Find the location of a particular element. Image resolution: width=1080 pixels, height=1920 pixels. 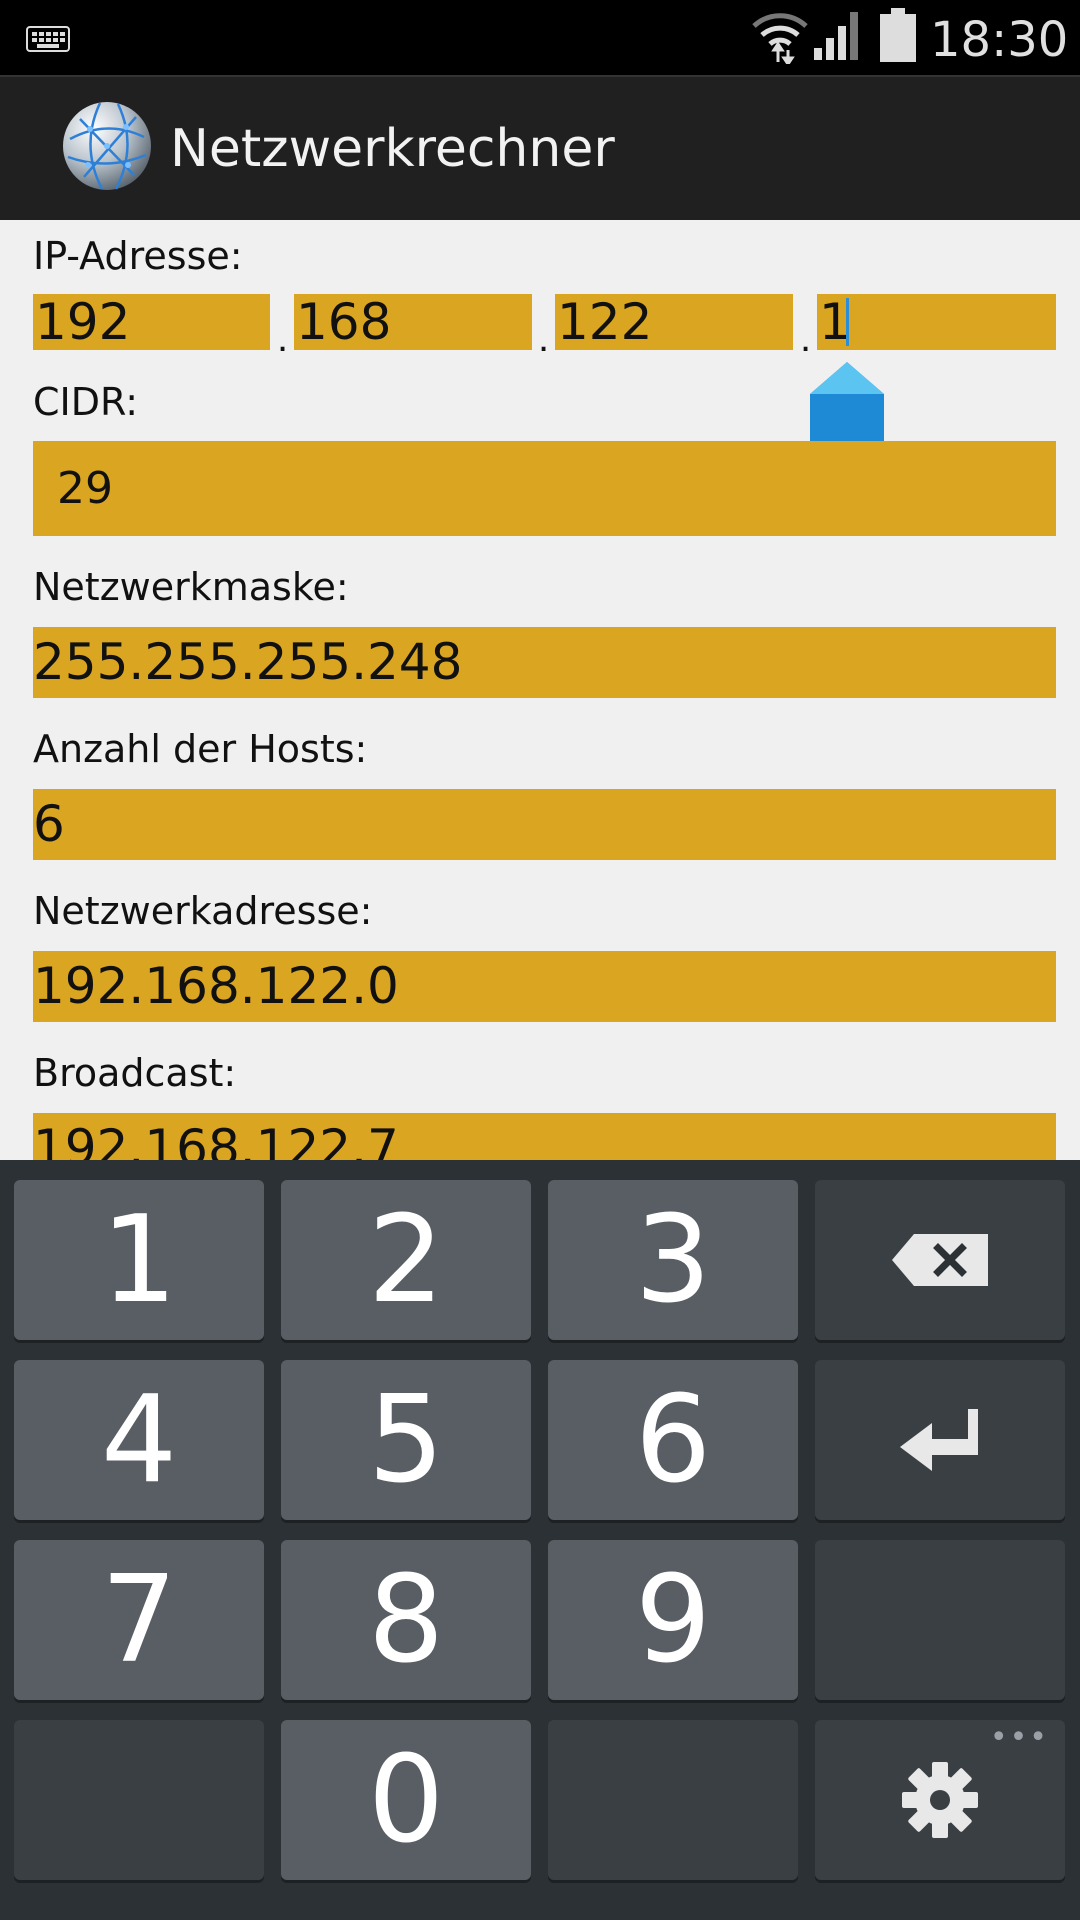

more-options-indicator: ••• is located at coordinates (1019, 1737).